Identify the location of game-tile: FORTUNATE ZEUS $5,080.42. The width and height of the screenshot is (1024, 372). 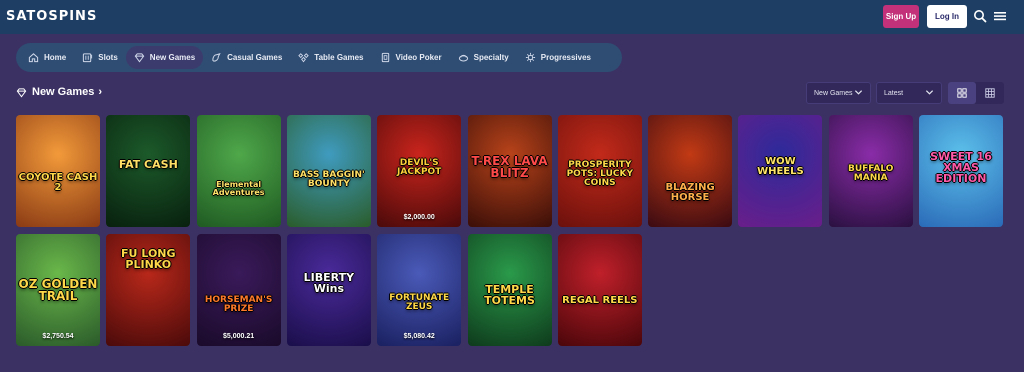
(419, 290).